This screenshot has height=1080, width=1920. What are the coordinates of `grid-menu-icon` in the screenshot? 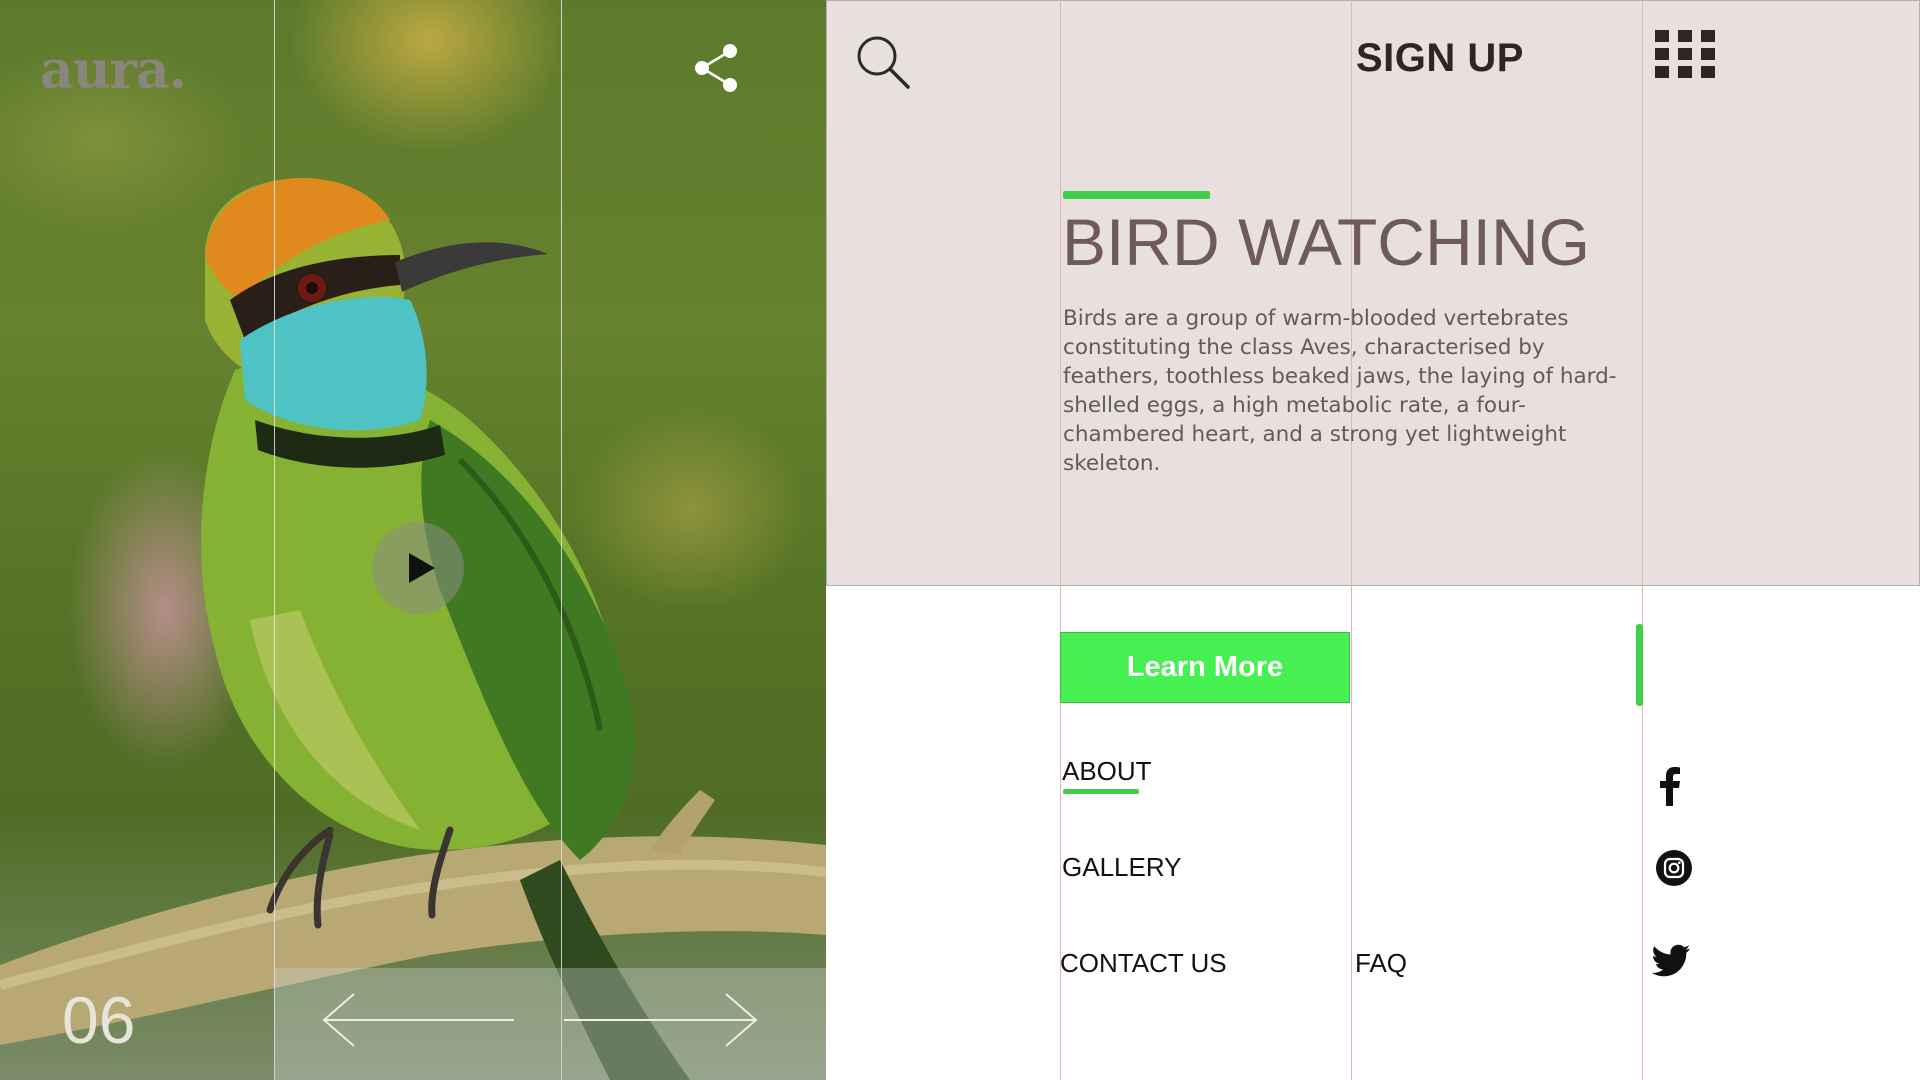 It's located at (1685, 54).